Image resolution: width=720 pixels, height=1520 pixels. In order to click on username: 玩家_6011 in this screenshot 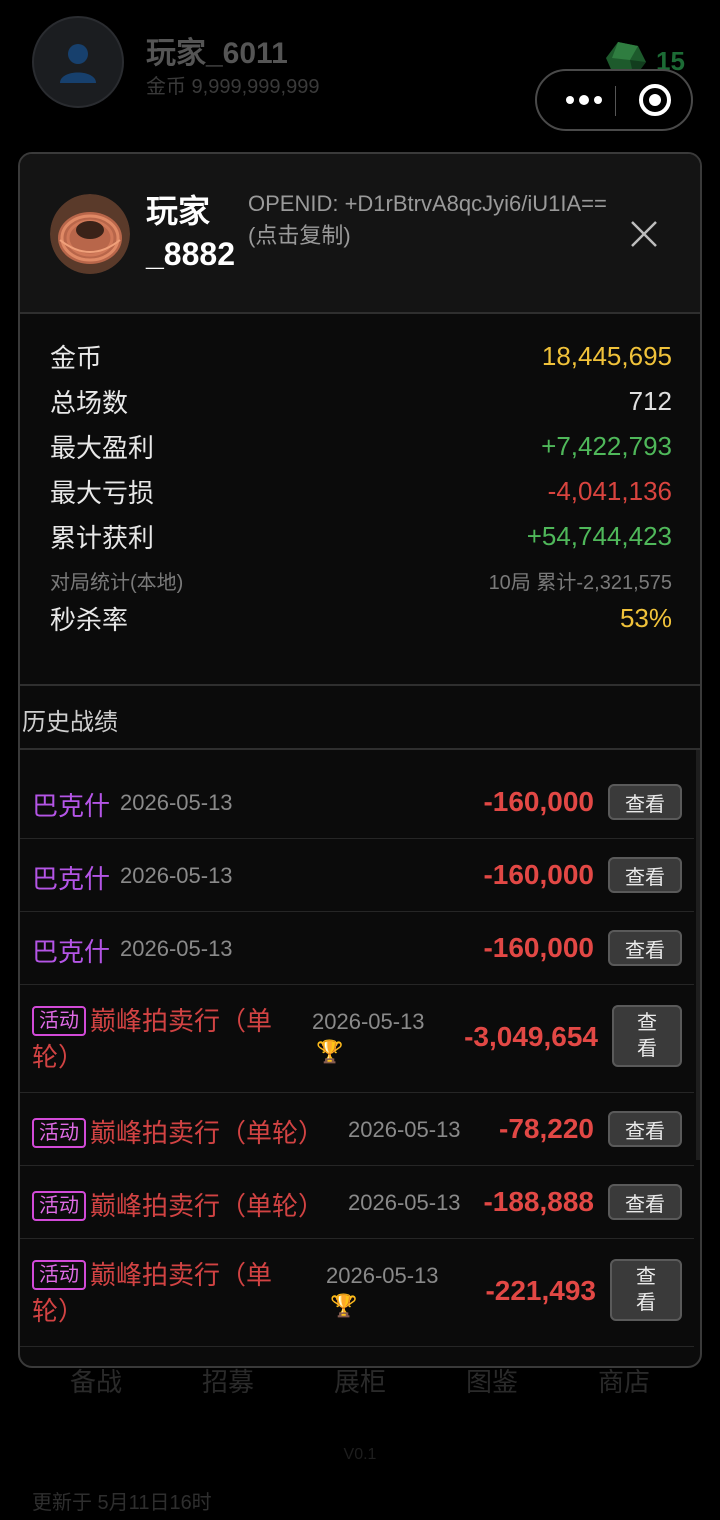, I will do `click(217, 53)`.